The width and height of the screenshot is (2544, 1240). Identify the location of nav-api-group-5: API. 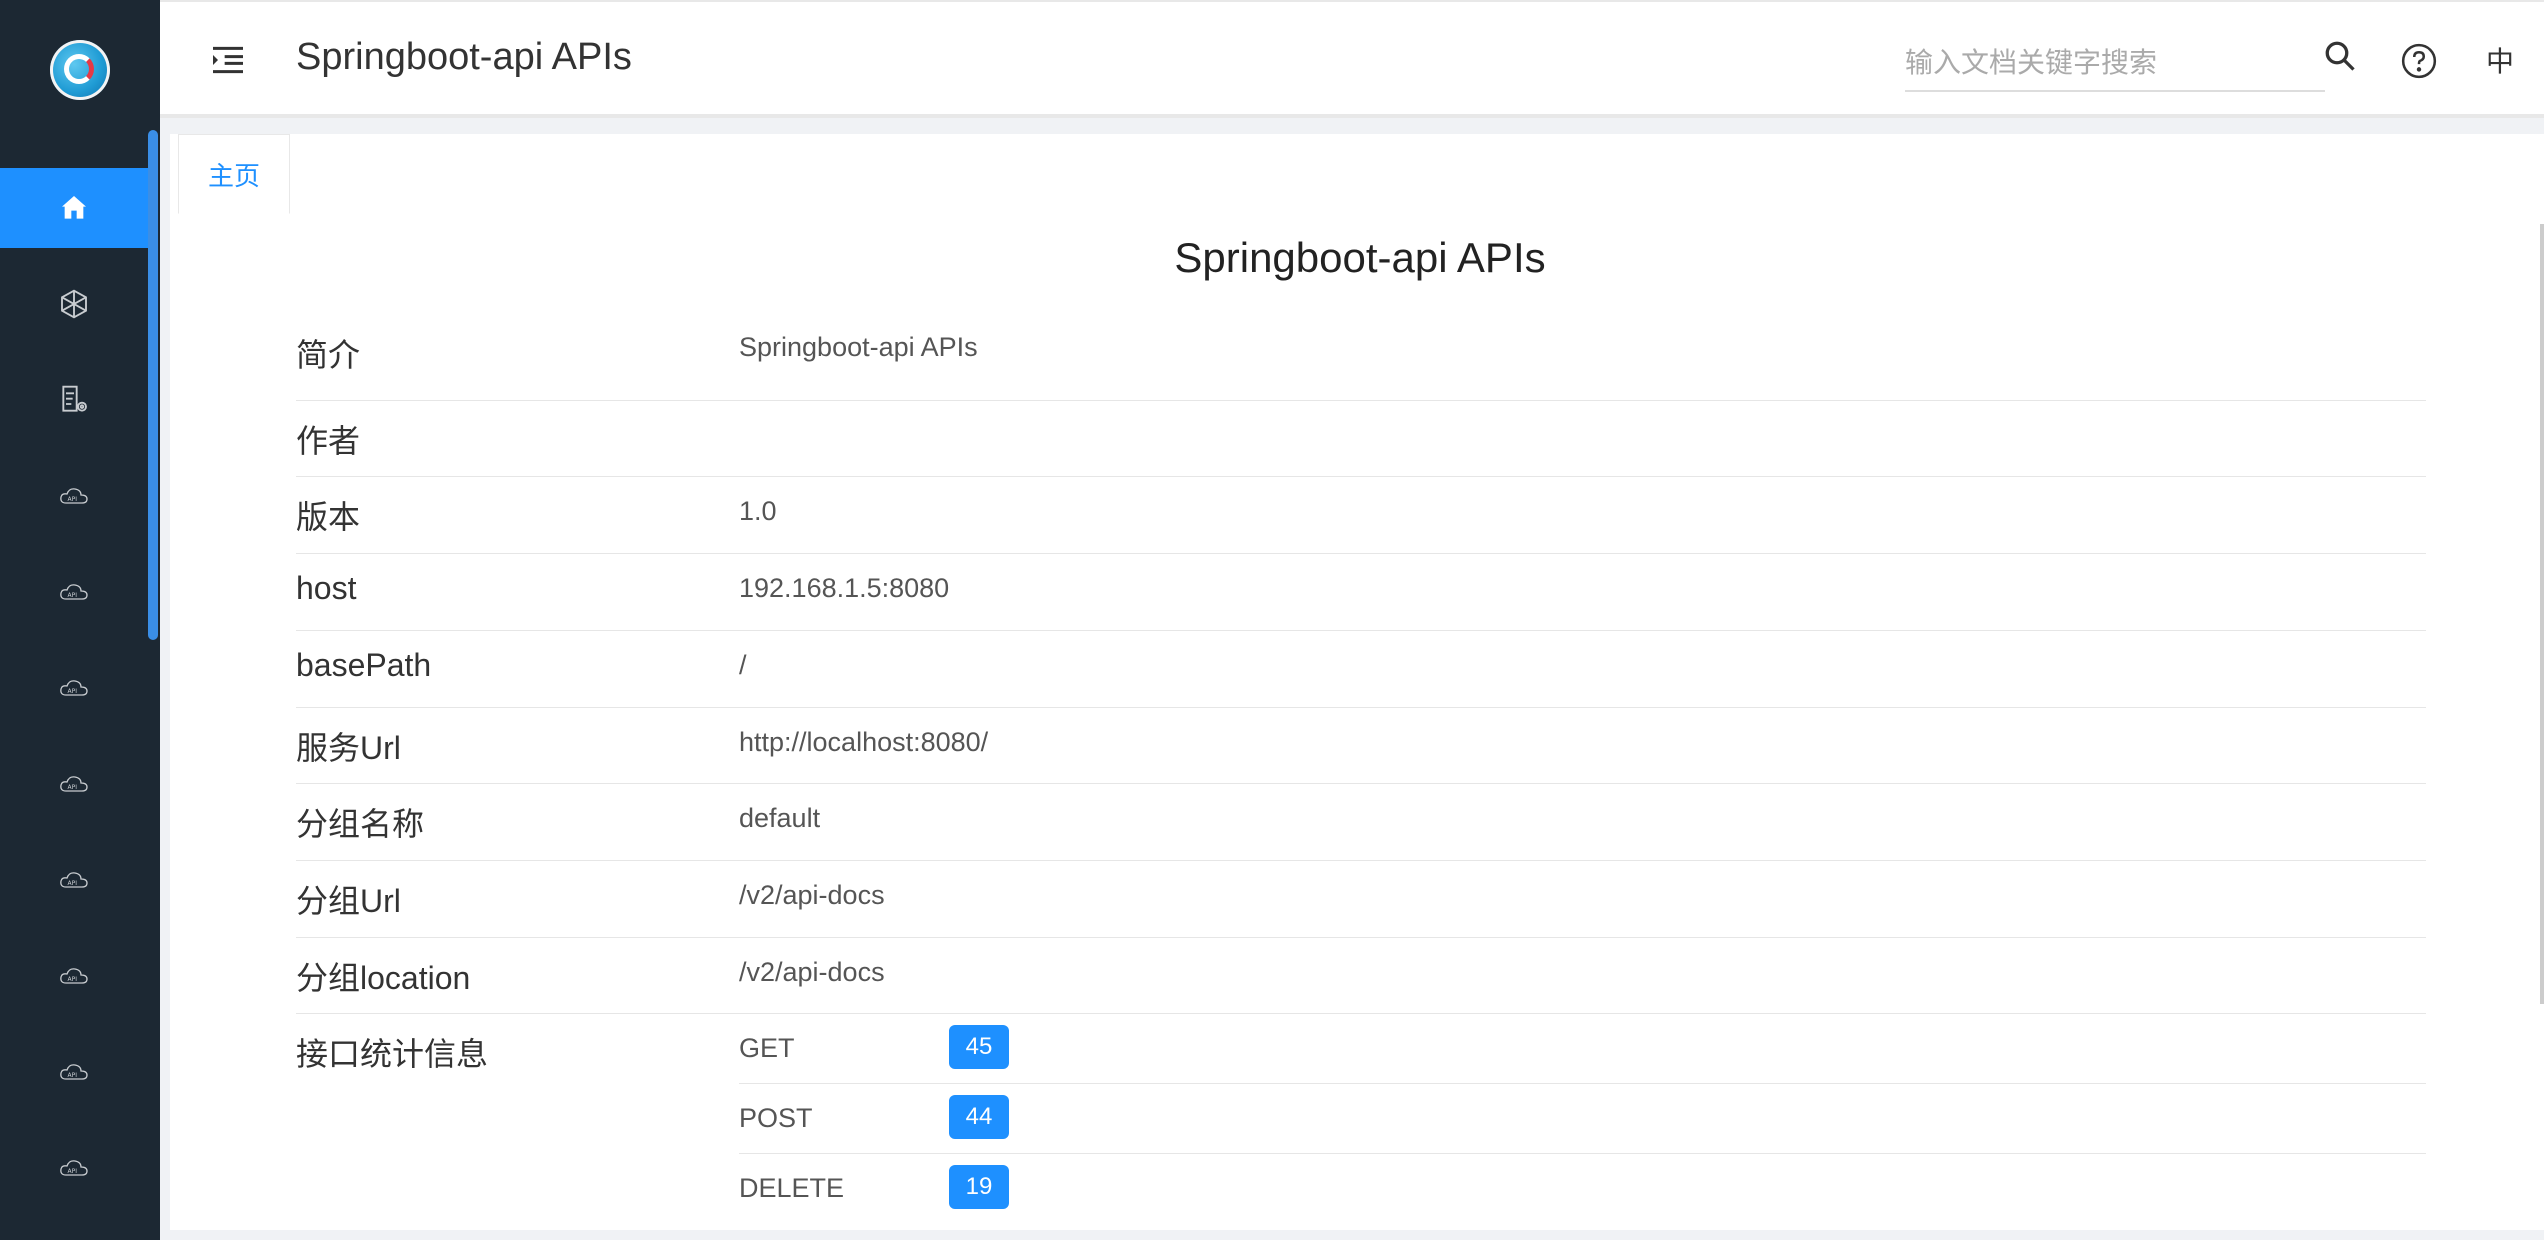
(74, 880).